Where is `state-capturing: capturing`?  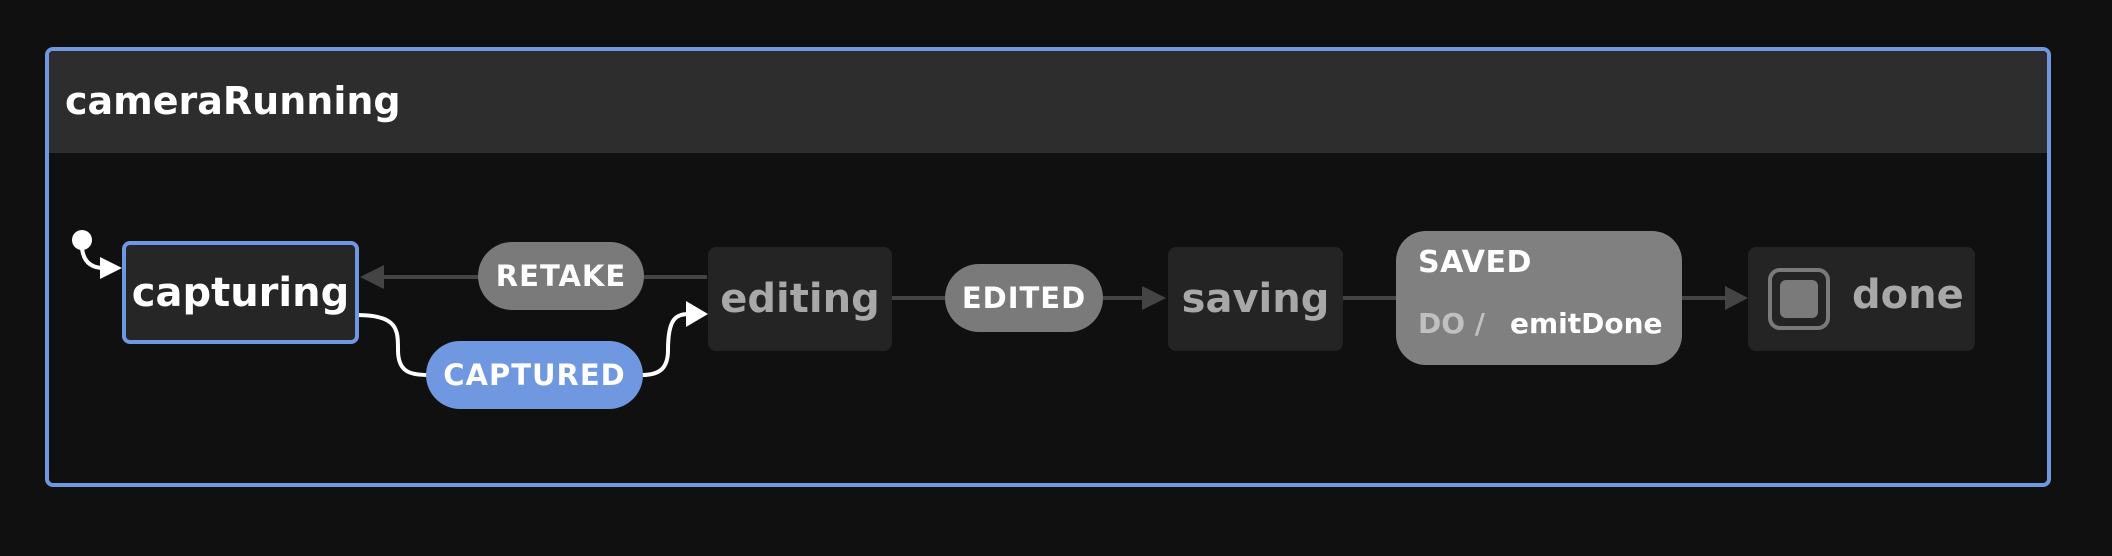
state-capturing: capturing is located at coordinates (240, 292).